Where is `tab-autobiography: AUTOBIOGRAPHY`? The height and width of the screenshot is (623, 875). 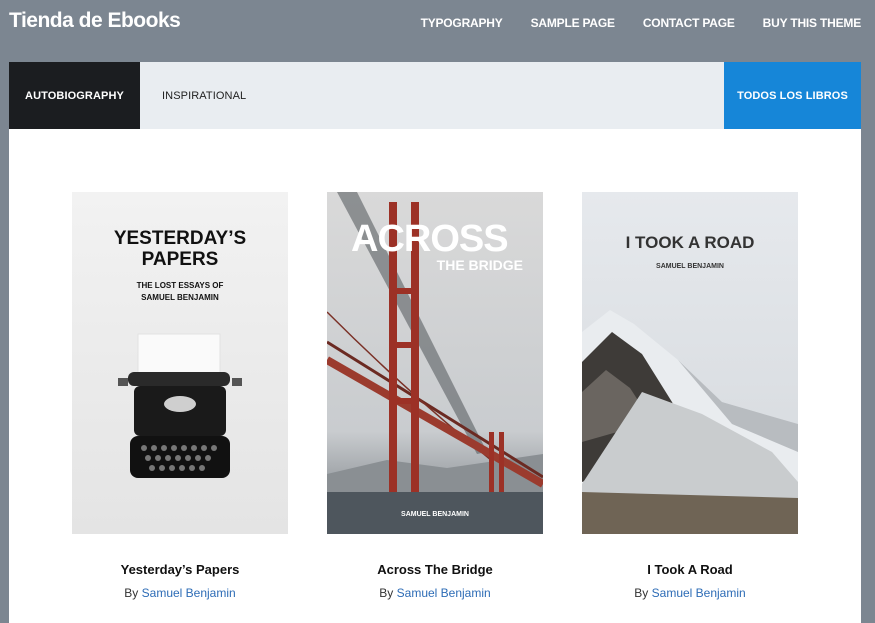
tab-autobiography: AUTOBIOGRAPHY is located at coordinates (74, 95).